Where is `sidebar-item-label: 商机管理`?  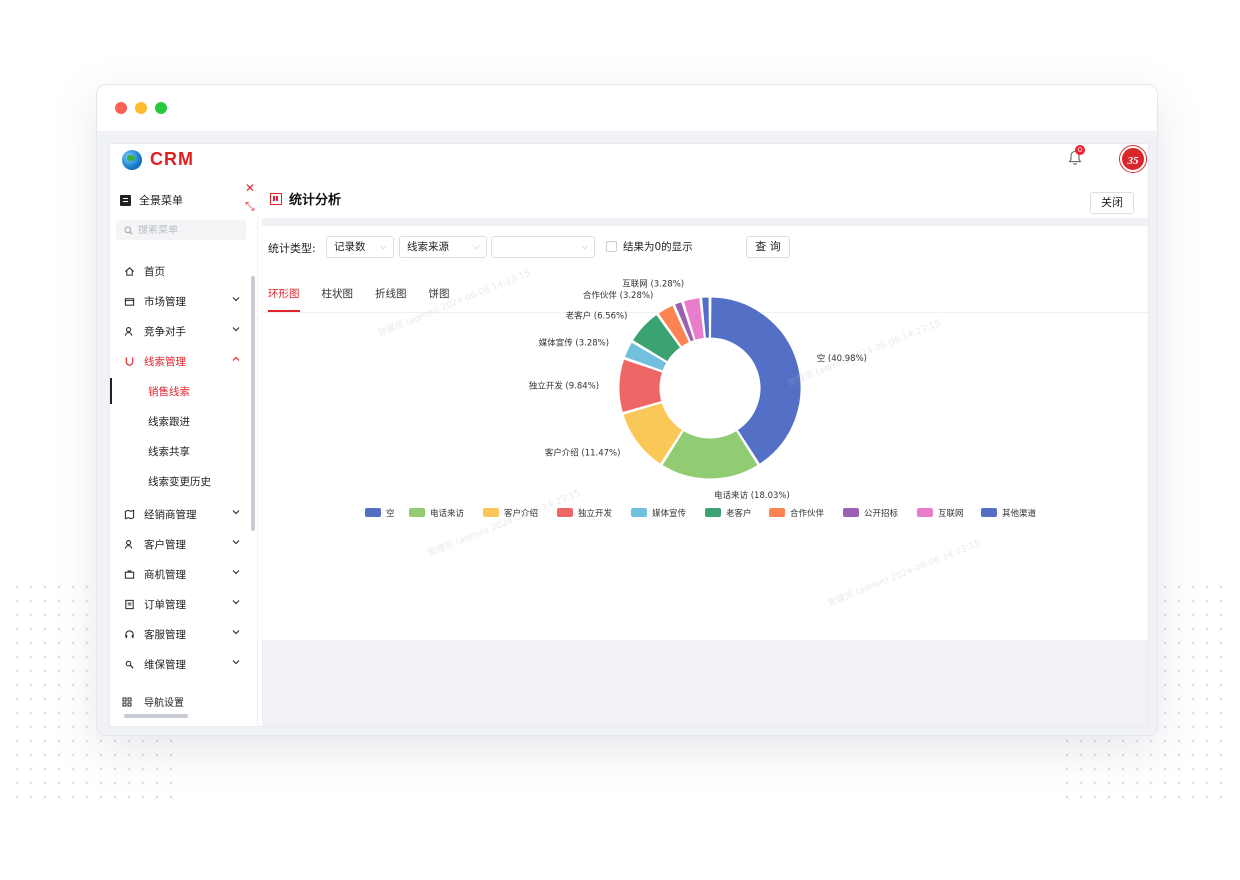 sidebar-item-label: 商机管理 is located at coordinates (165, 574).